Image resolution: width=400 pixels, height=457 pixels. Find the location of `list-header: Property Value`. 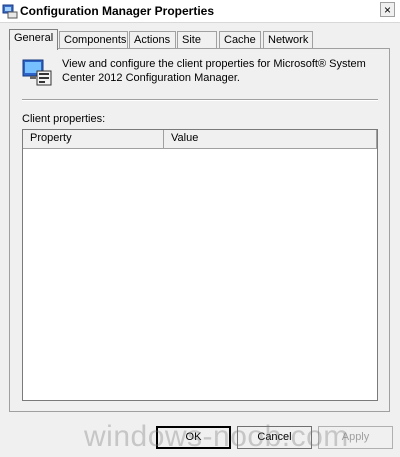

list-header: Property Value is located at coordinates (200, 139).